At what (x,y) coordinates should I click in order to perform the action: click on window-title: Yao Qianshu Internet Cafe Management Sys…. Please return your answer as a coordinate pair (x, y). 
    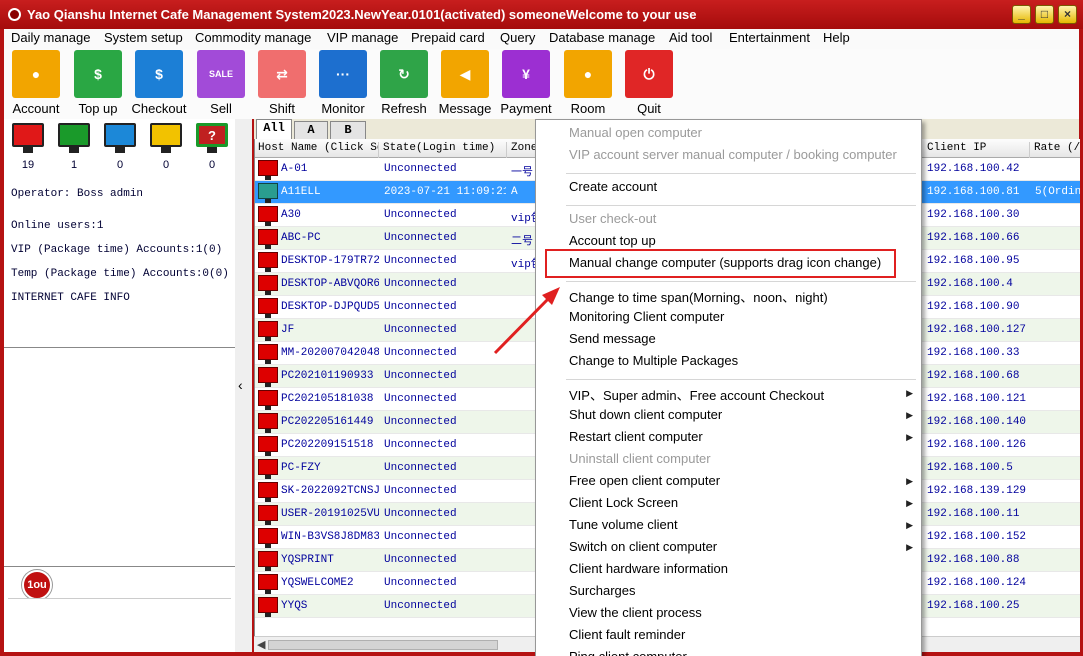
    Looking at the image, I should click on (362, 14).